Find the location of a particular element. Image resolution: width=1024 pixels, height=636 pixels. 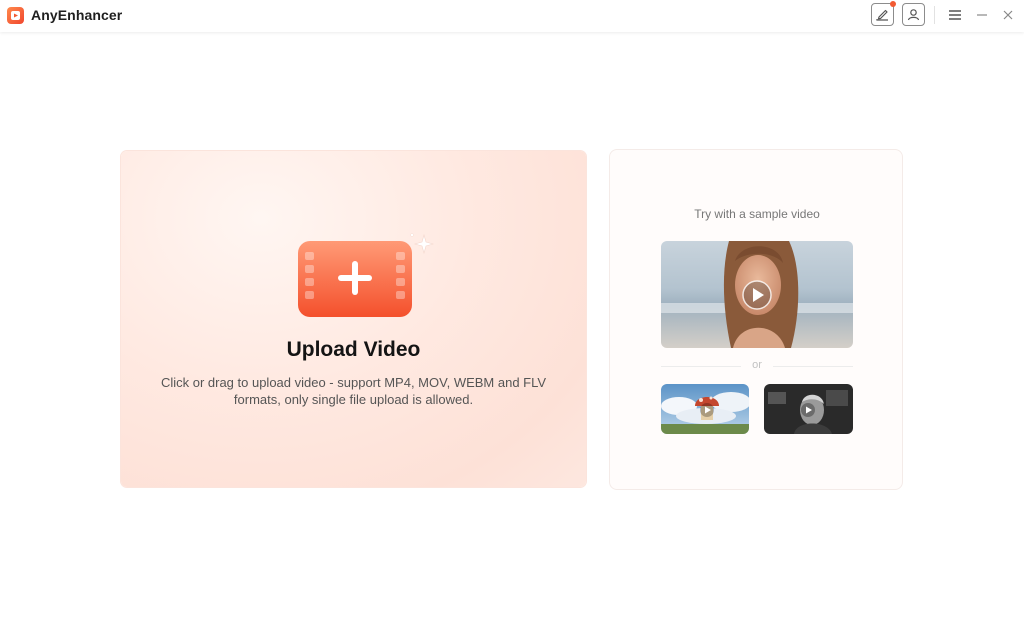

or-text: or is located at coordinates (757, 365).